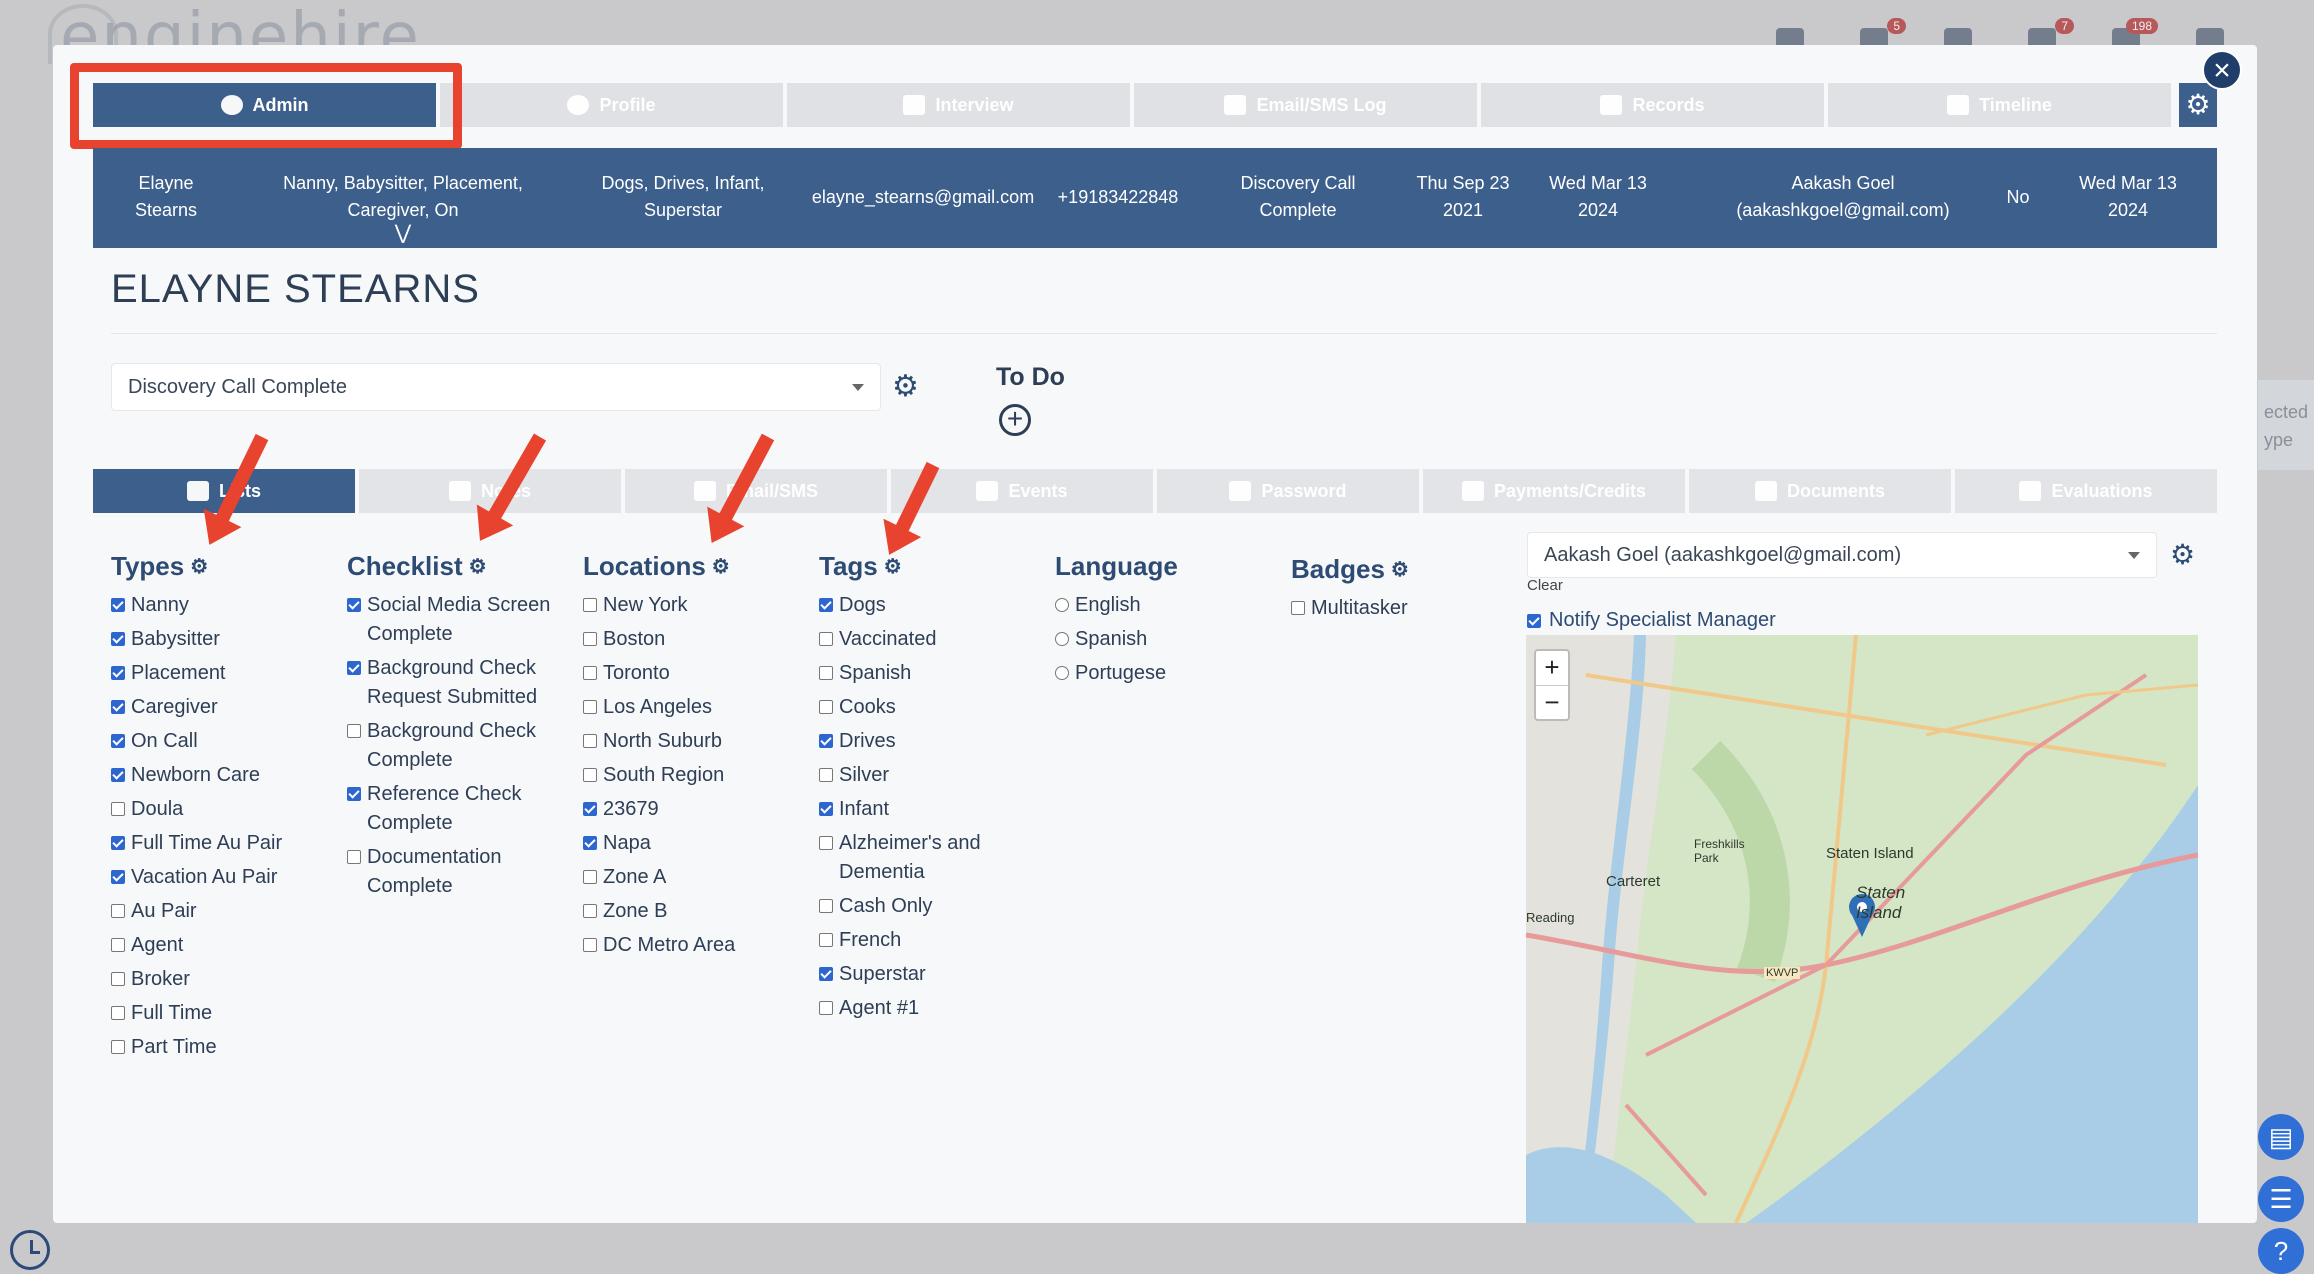 This screenshot has width=2314, height=1274. What do you see at coordinates (216, 911) in the screenshot?
I see `types-item: Au Pair` at bounding box center [216, 911].